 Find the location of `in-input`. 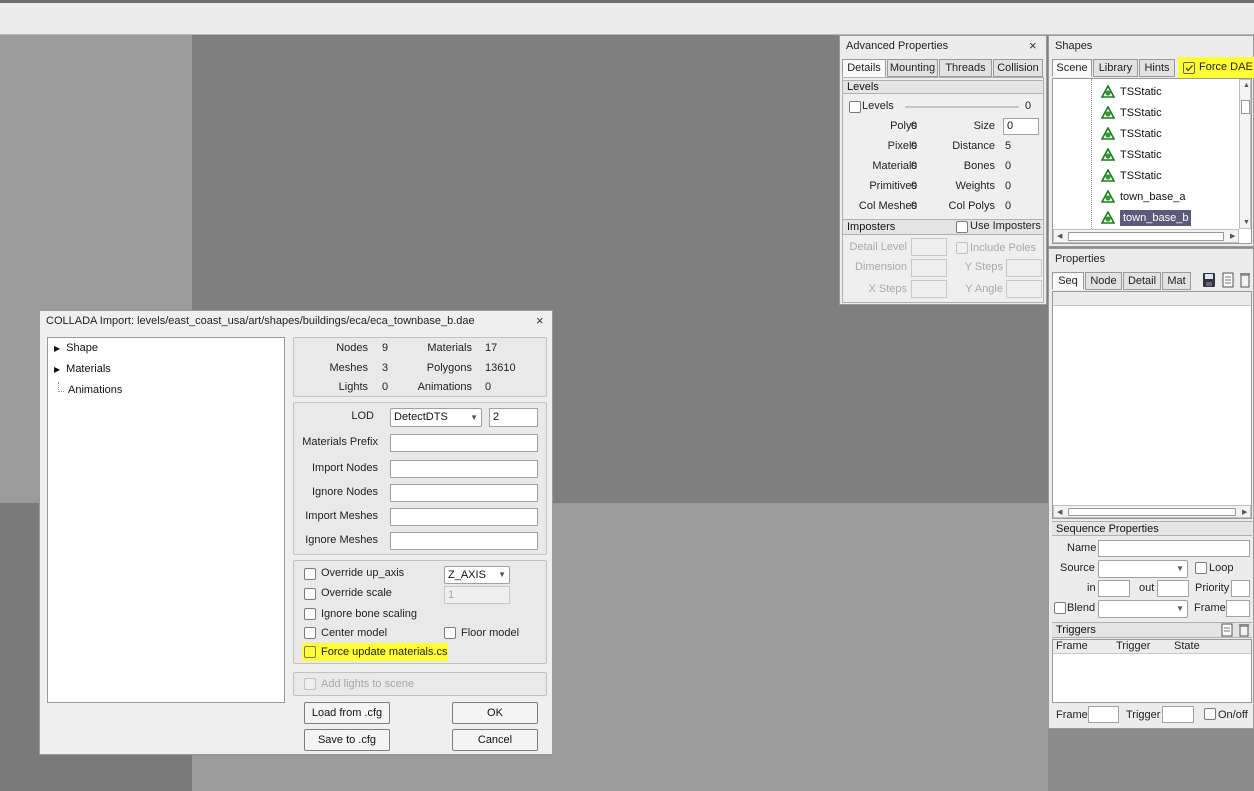

in-input is located at coordinates (1114, 588).